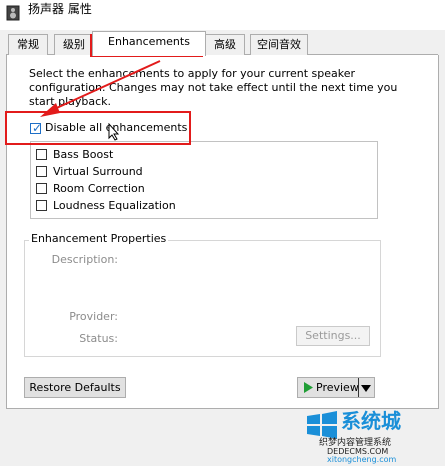 The width and height of the screenshot is (445, 466). What do you see at coordinates (204, 171) in the screenshot?
I see `list-item: Virtual Surround` at bounding box center [204, 171].